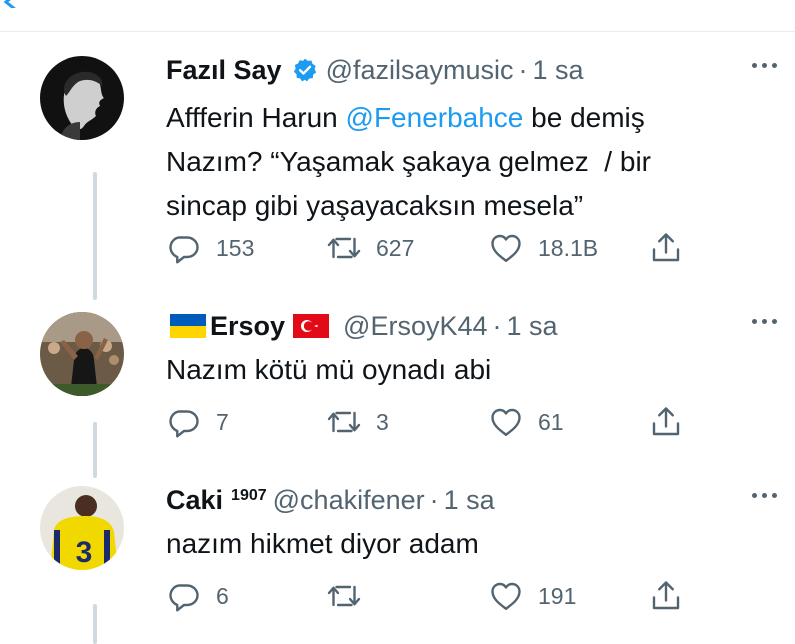  What do you see at coordinates (311, 326) in the screenshot?
I see `turkey-flag-icon` at bounding box center [311, 326].